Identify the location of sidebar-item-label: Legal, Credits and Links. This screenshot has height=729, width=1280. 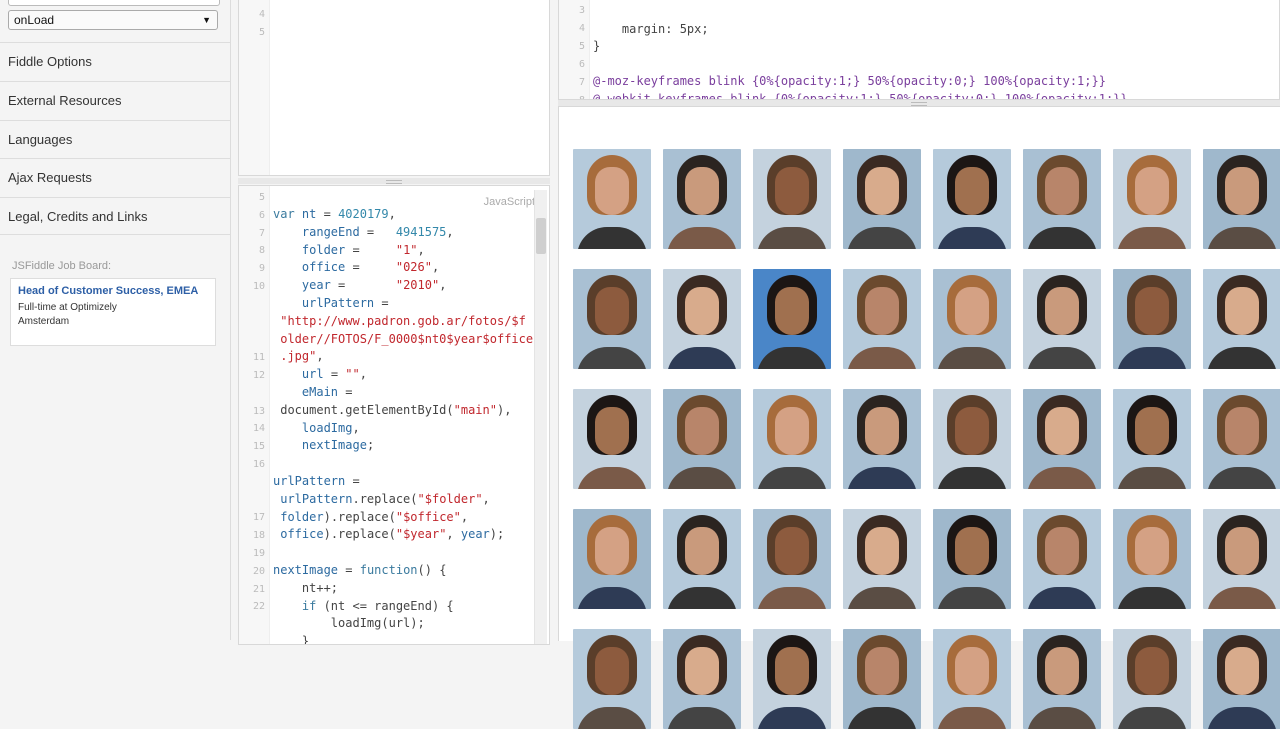
(78, 216).